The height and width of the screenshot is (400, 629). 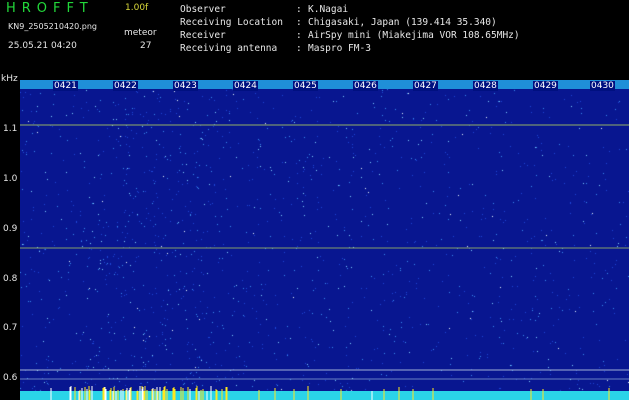 What do you see at coordinates (203, 35) in the screenshot?
I see `info-key: Receiver` at bounding box center [203, 35].